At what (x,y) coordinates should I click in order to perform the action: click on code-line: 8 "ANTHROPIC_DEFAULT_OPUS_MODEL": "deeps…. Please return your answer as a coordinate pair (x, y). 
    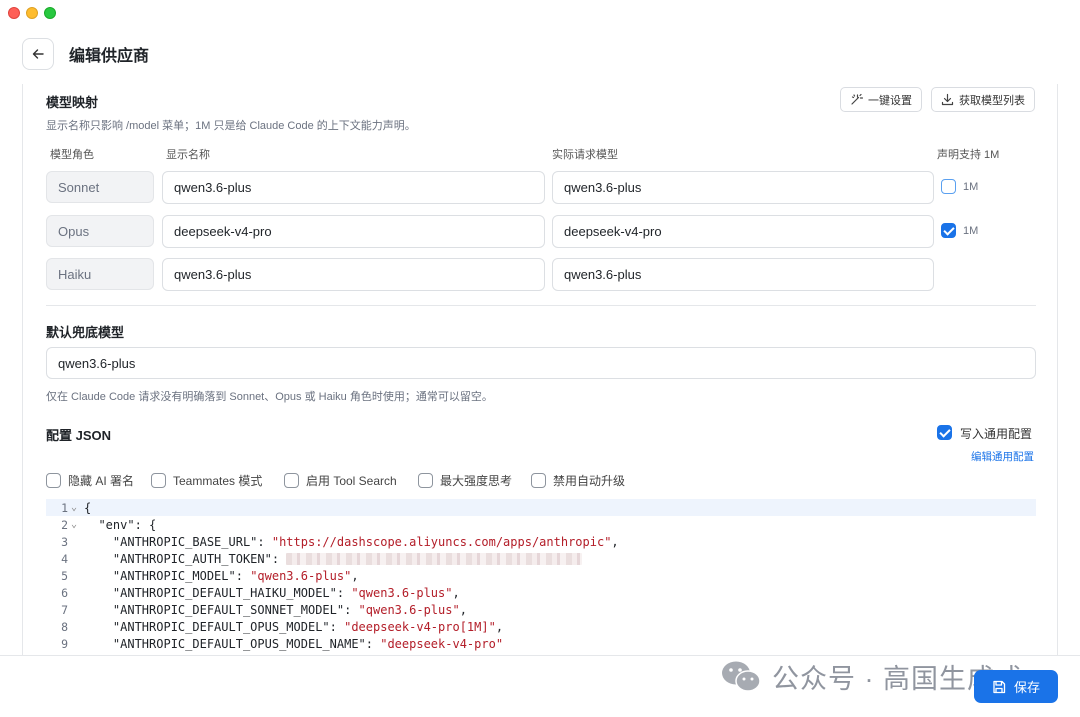
    Looking at the image, I should click on (541, 626).